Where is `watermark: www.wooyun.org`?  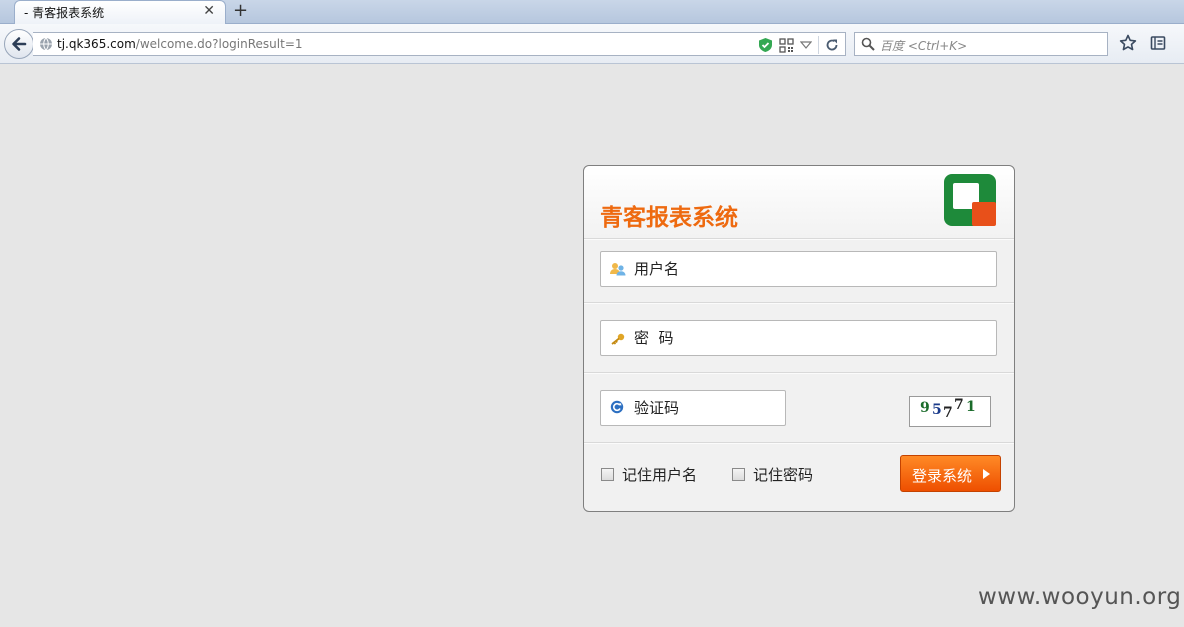 watermark: www.wooyun.org is located at coordinates (1080, 597).